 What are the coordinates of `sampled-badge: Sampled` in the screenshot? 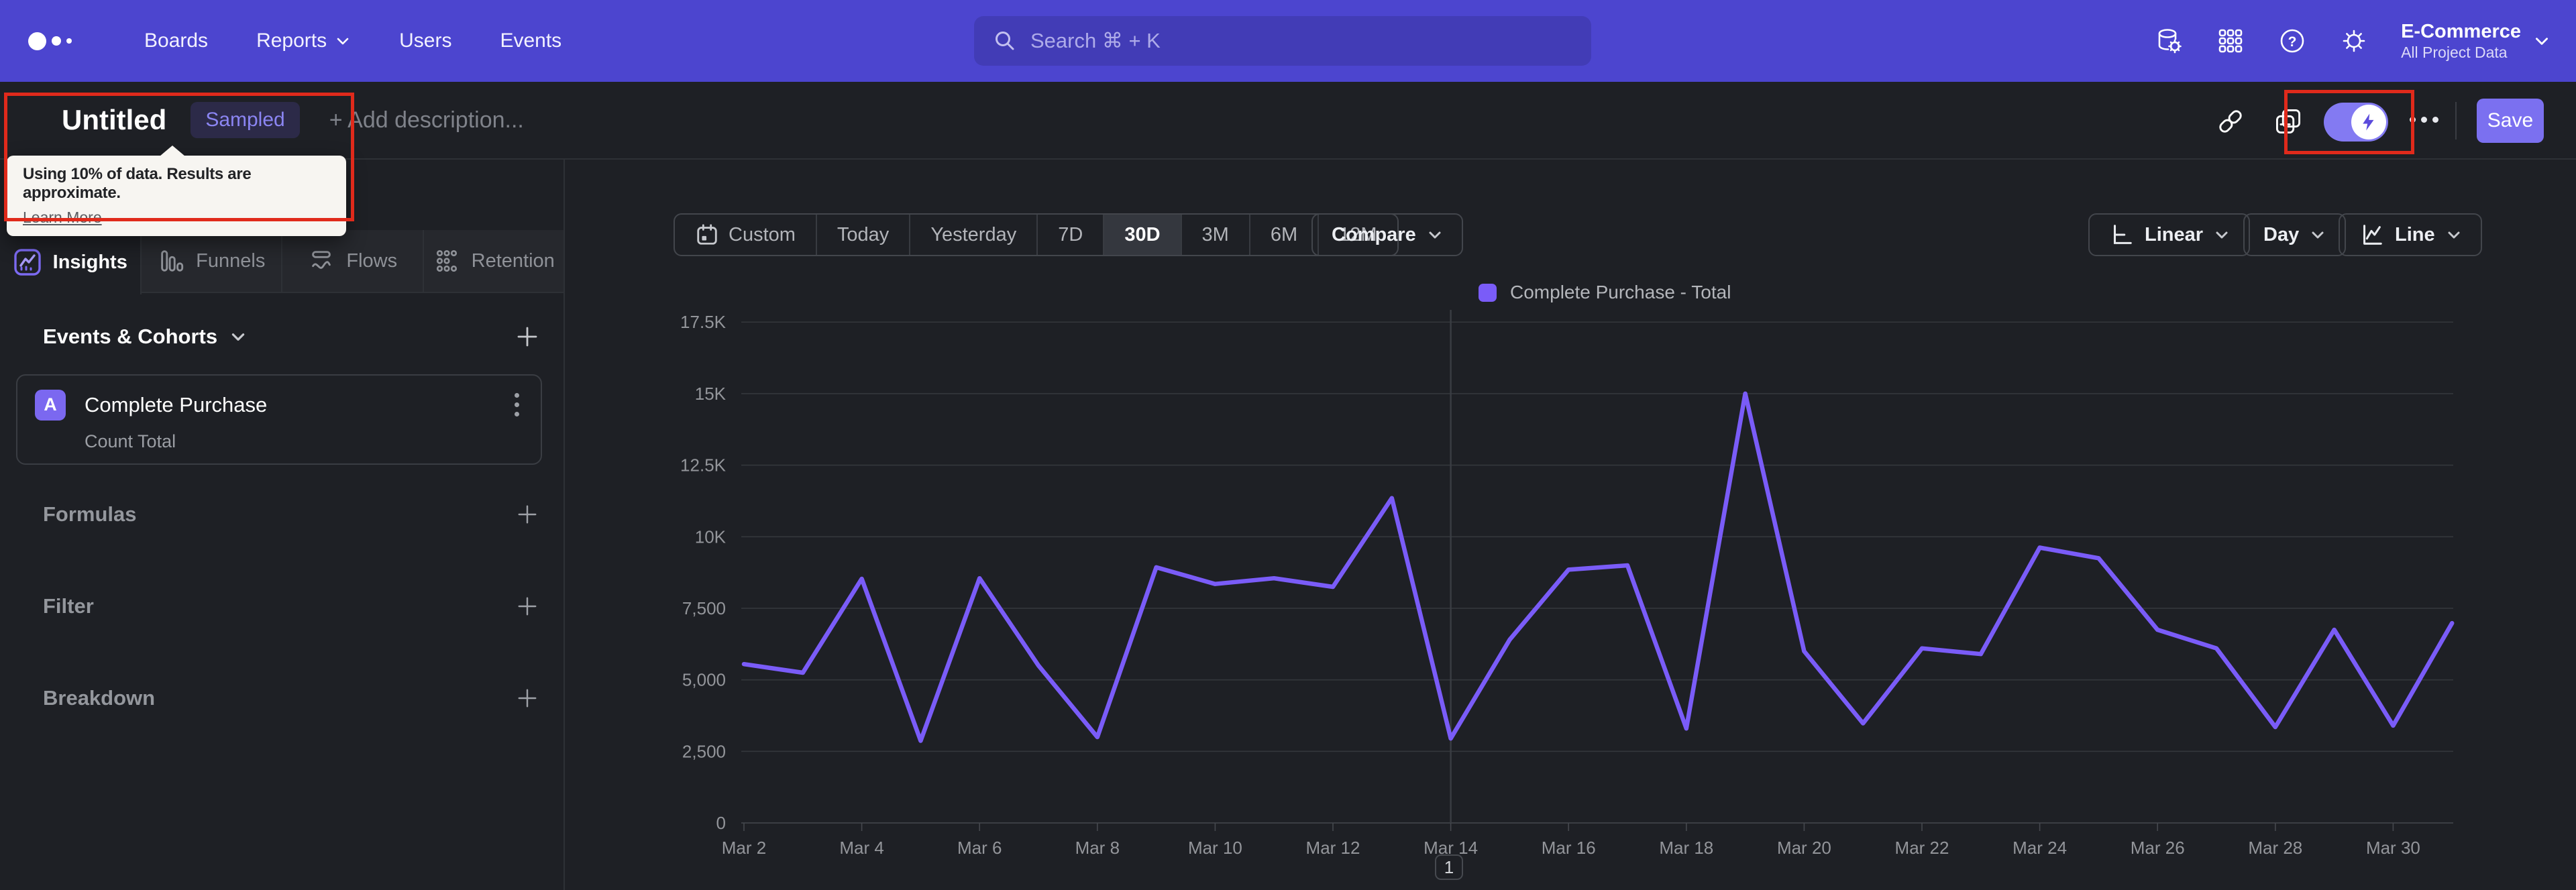 It's located at (245, 120).